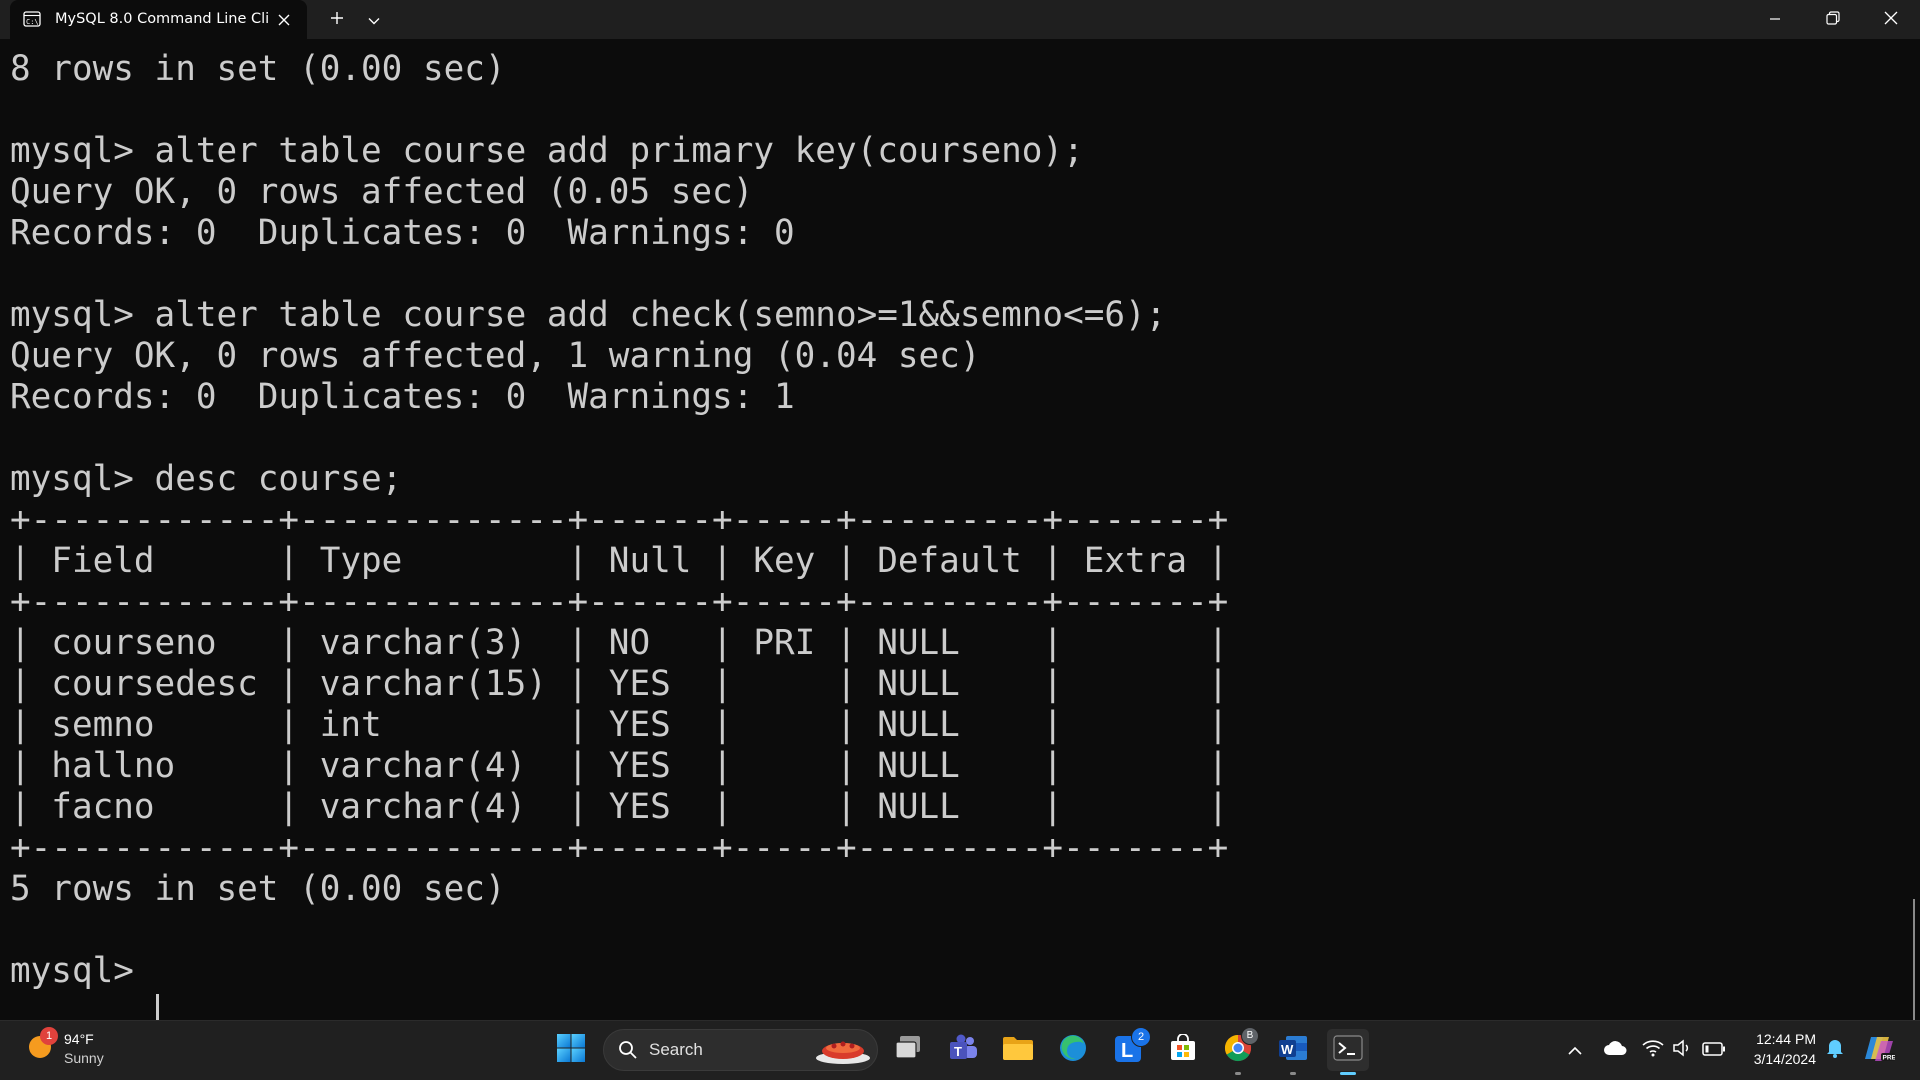 The image size is (1920, 1080). I want to click on copilot-icon: PRE, so click(1880, 1050).